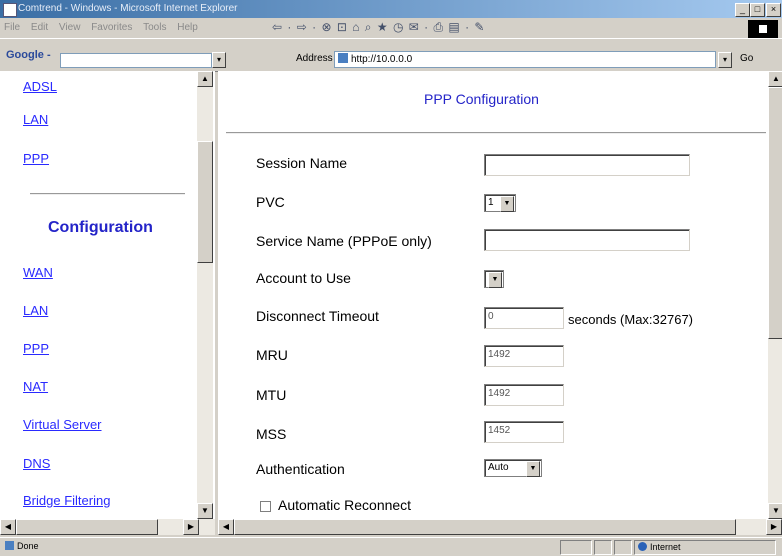  Describe the element at coordinates (378, 27) in the screenshot. I see `toolbar-icons: ⇦ · ⇨ · ⊗ ⊡ ⌂ ⌕ ★ ◷ ✉ · ⎙ ▤ · ✎` at that location.